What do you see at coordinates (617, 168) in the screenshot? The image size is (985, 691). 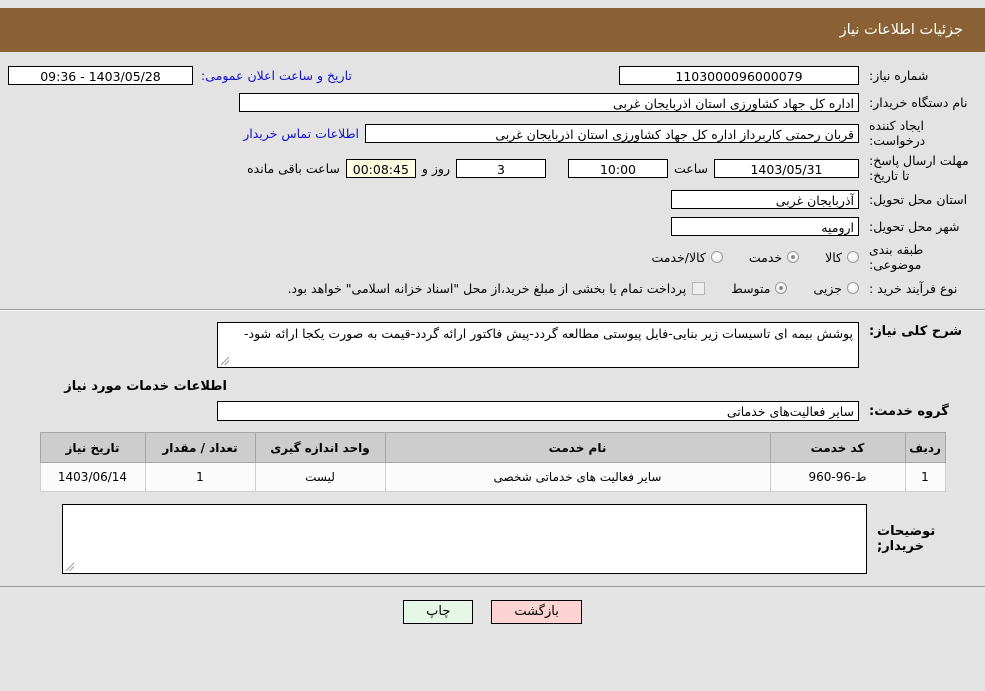 I see `deadline-hour: 10:00` at bounding box center [617, 168].